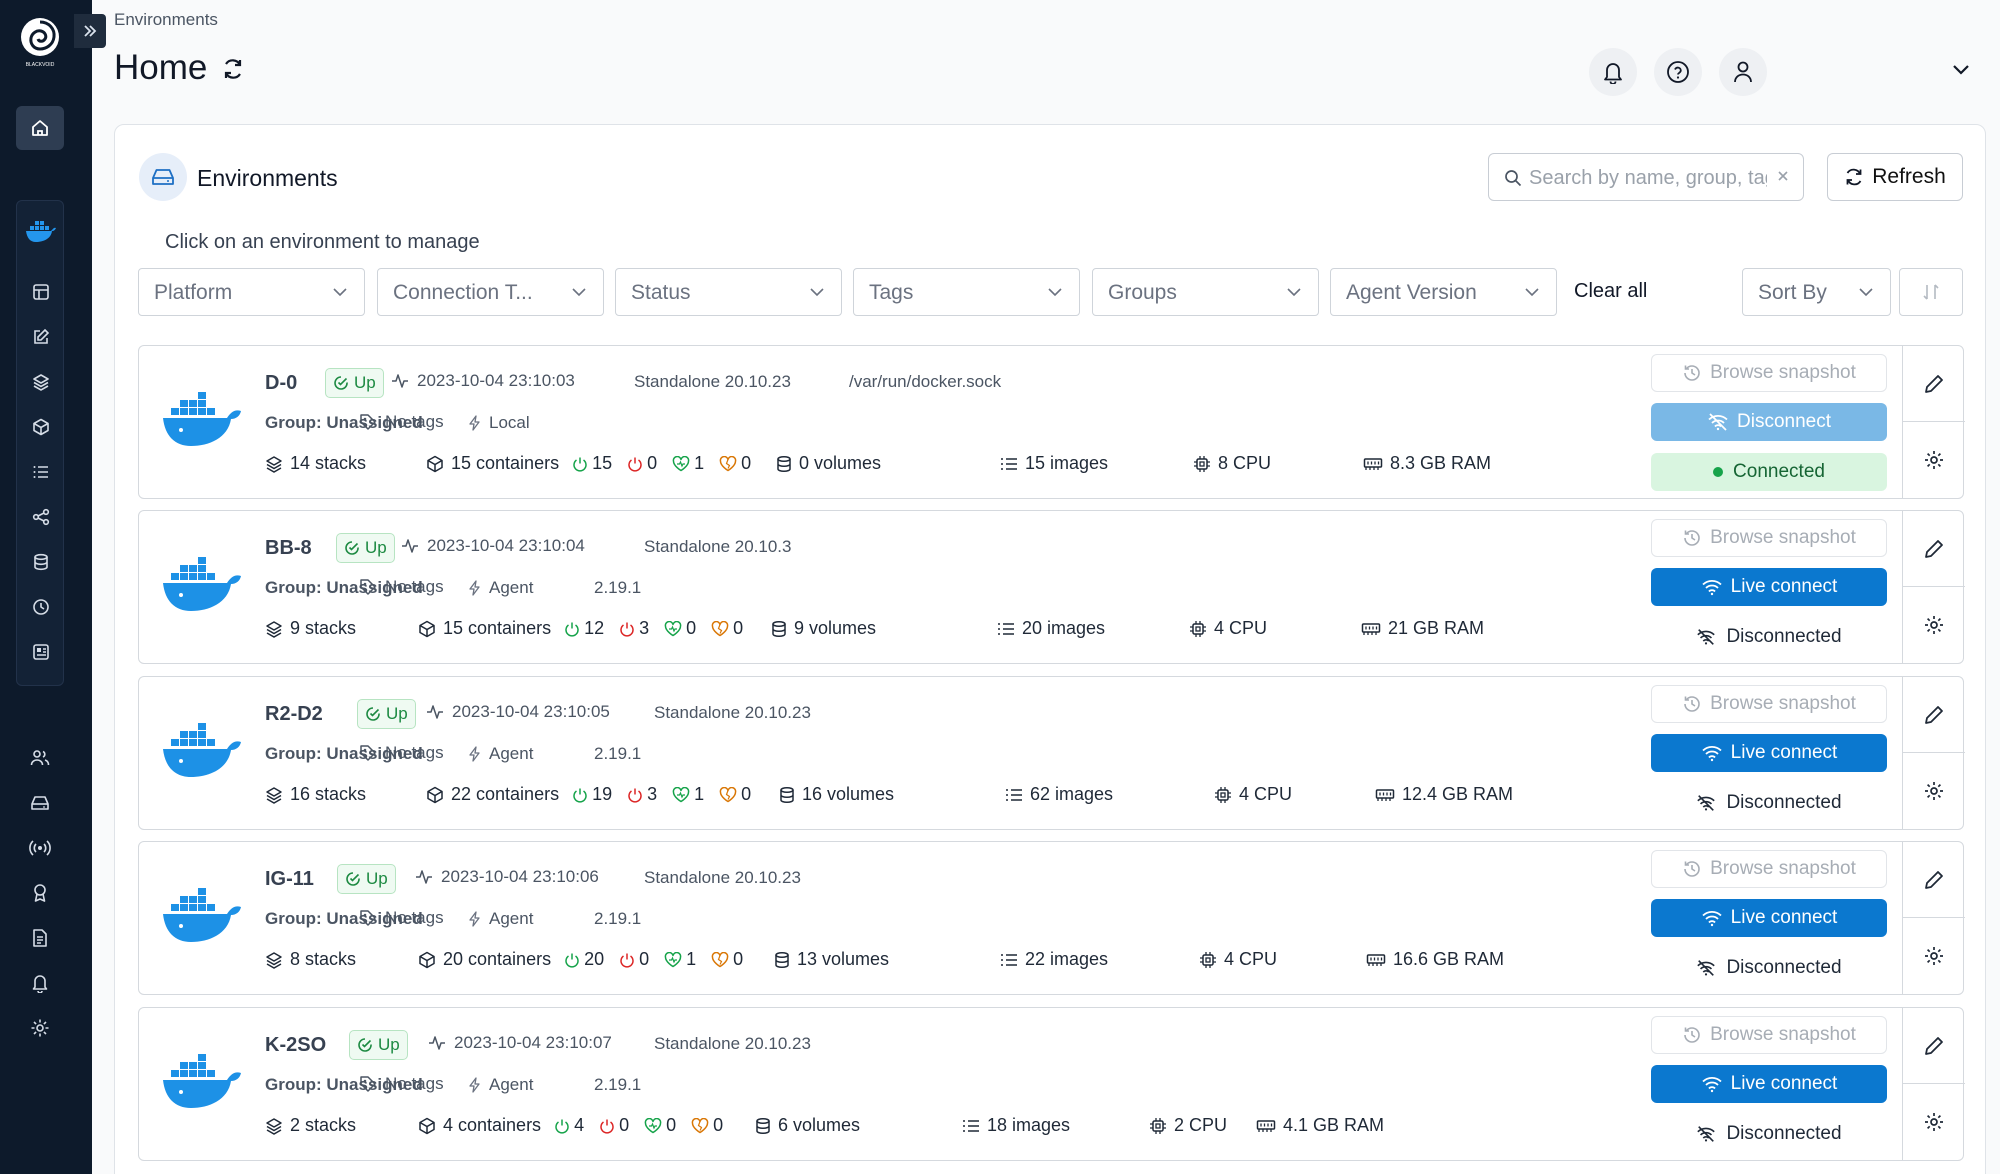  Describe the element at coordinates (1228, 628) in the screenshot. I see `cpu-count: 4 CPU` at that location.